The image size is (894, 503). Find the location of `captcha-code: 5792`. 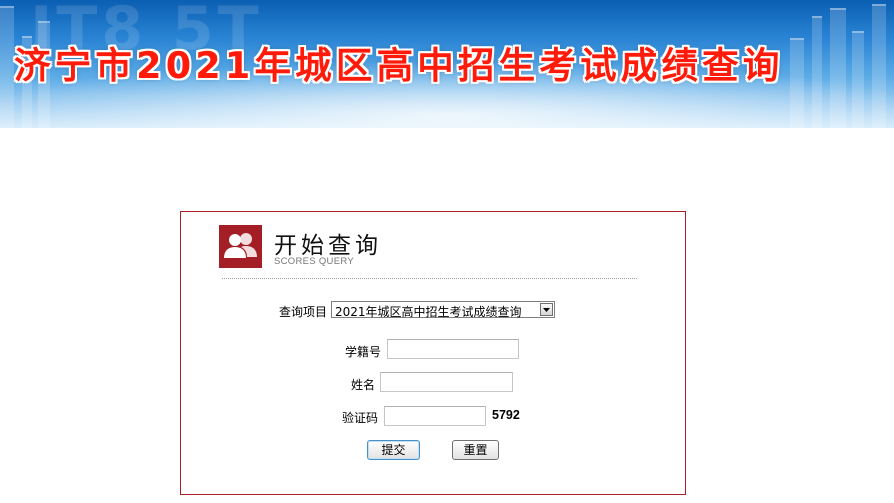

captcha-code: 5792 is located at coordinates (506, 415).